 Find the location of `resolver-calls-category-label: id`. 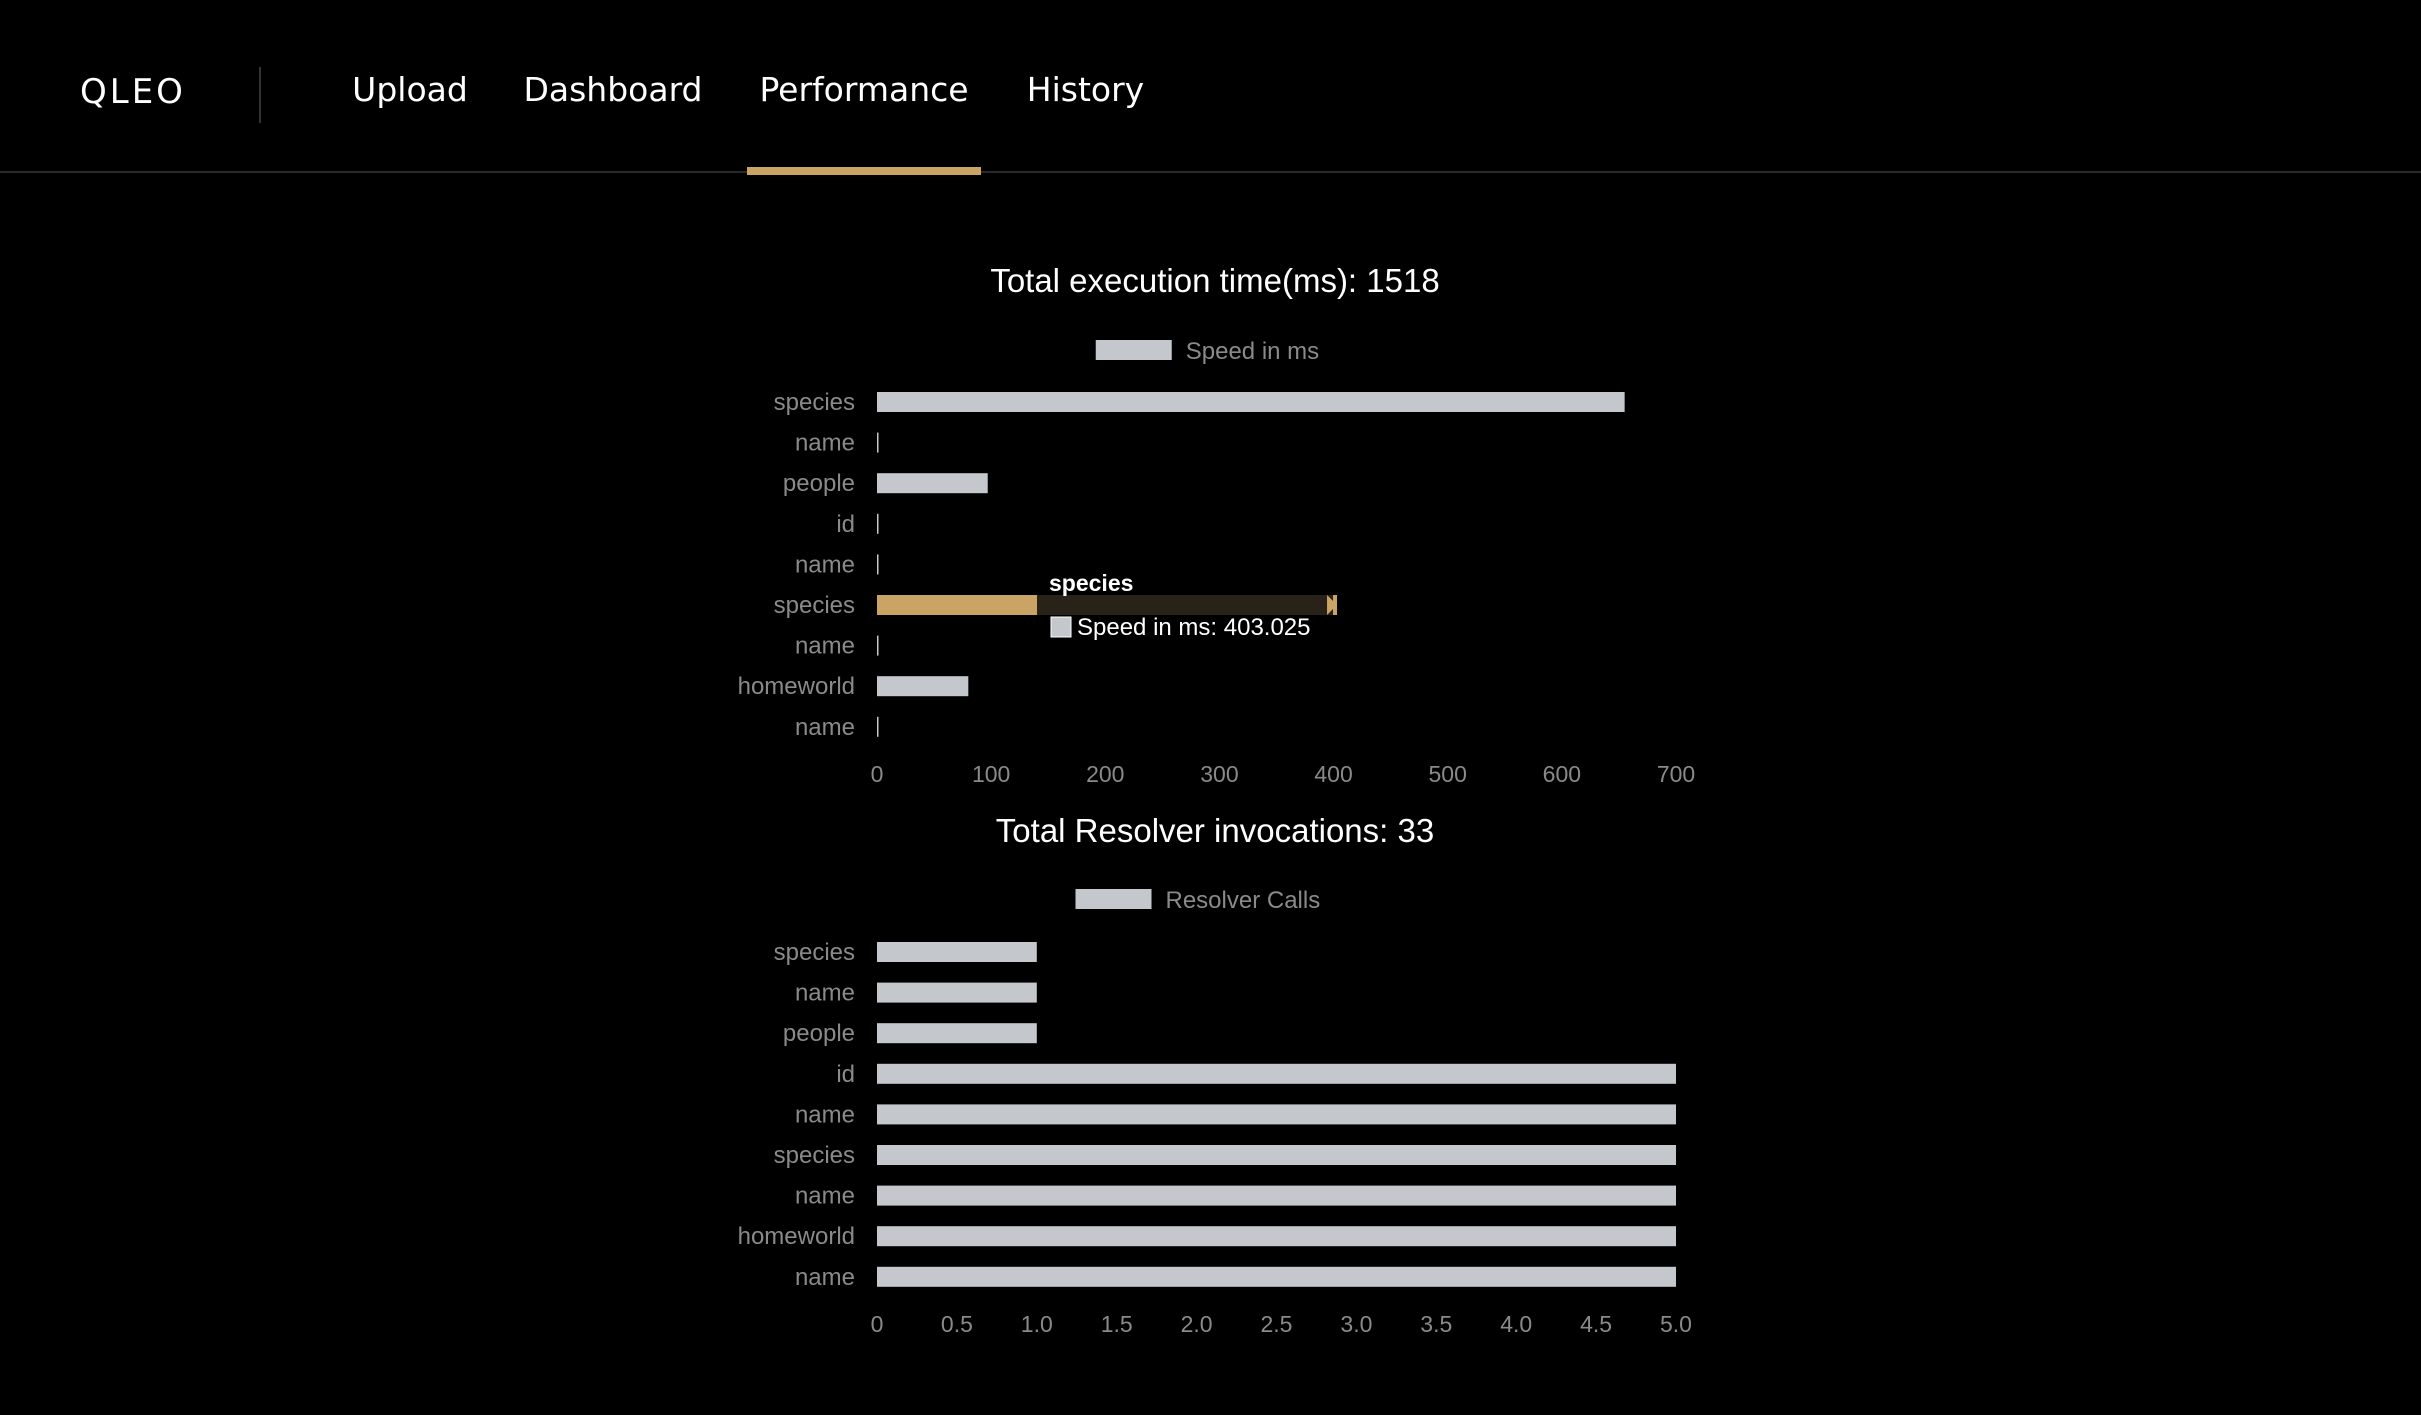

resolver-calls-category-label: id is located at coordinates (845, 1074).